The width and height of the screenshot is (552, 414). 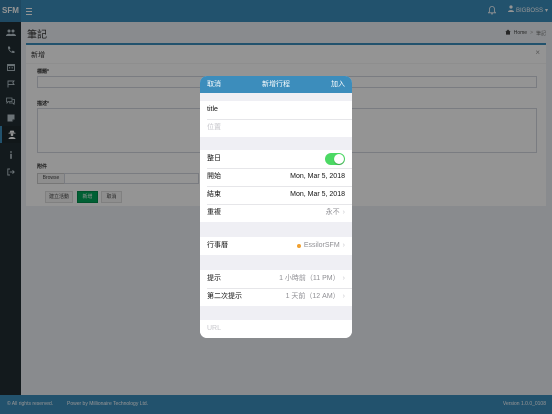 I want to click on repeat-value-wrap: 永不 ›, so click(x=335, y=213).